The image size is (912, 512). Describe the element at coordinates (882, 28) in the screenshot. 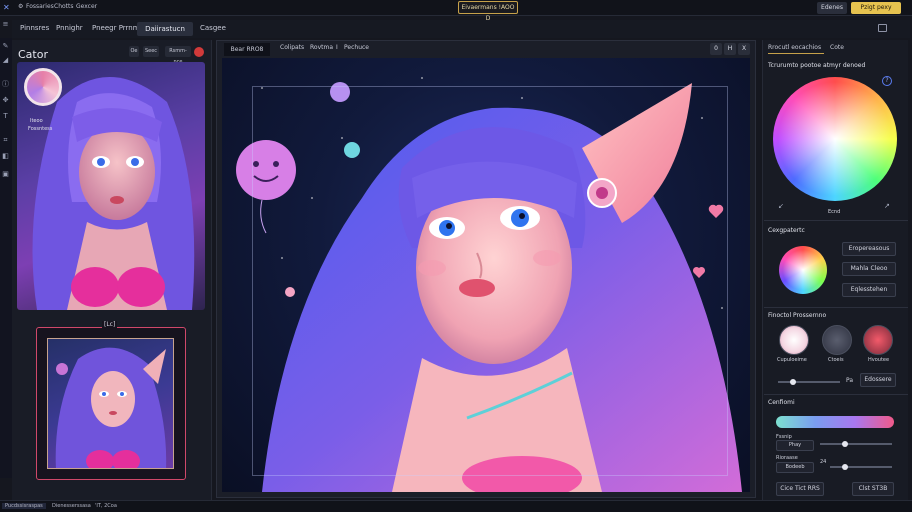

I see `panel-toggle-icon` at that location.